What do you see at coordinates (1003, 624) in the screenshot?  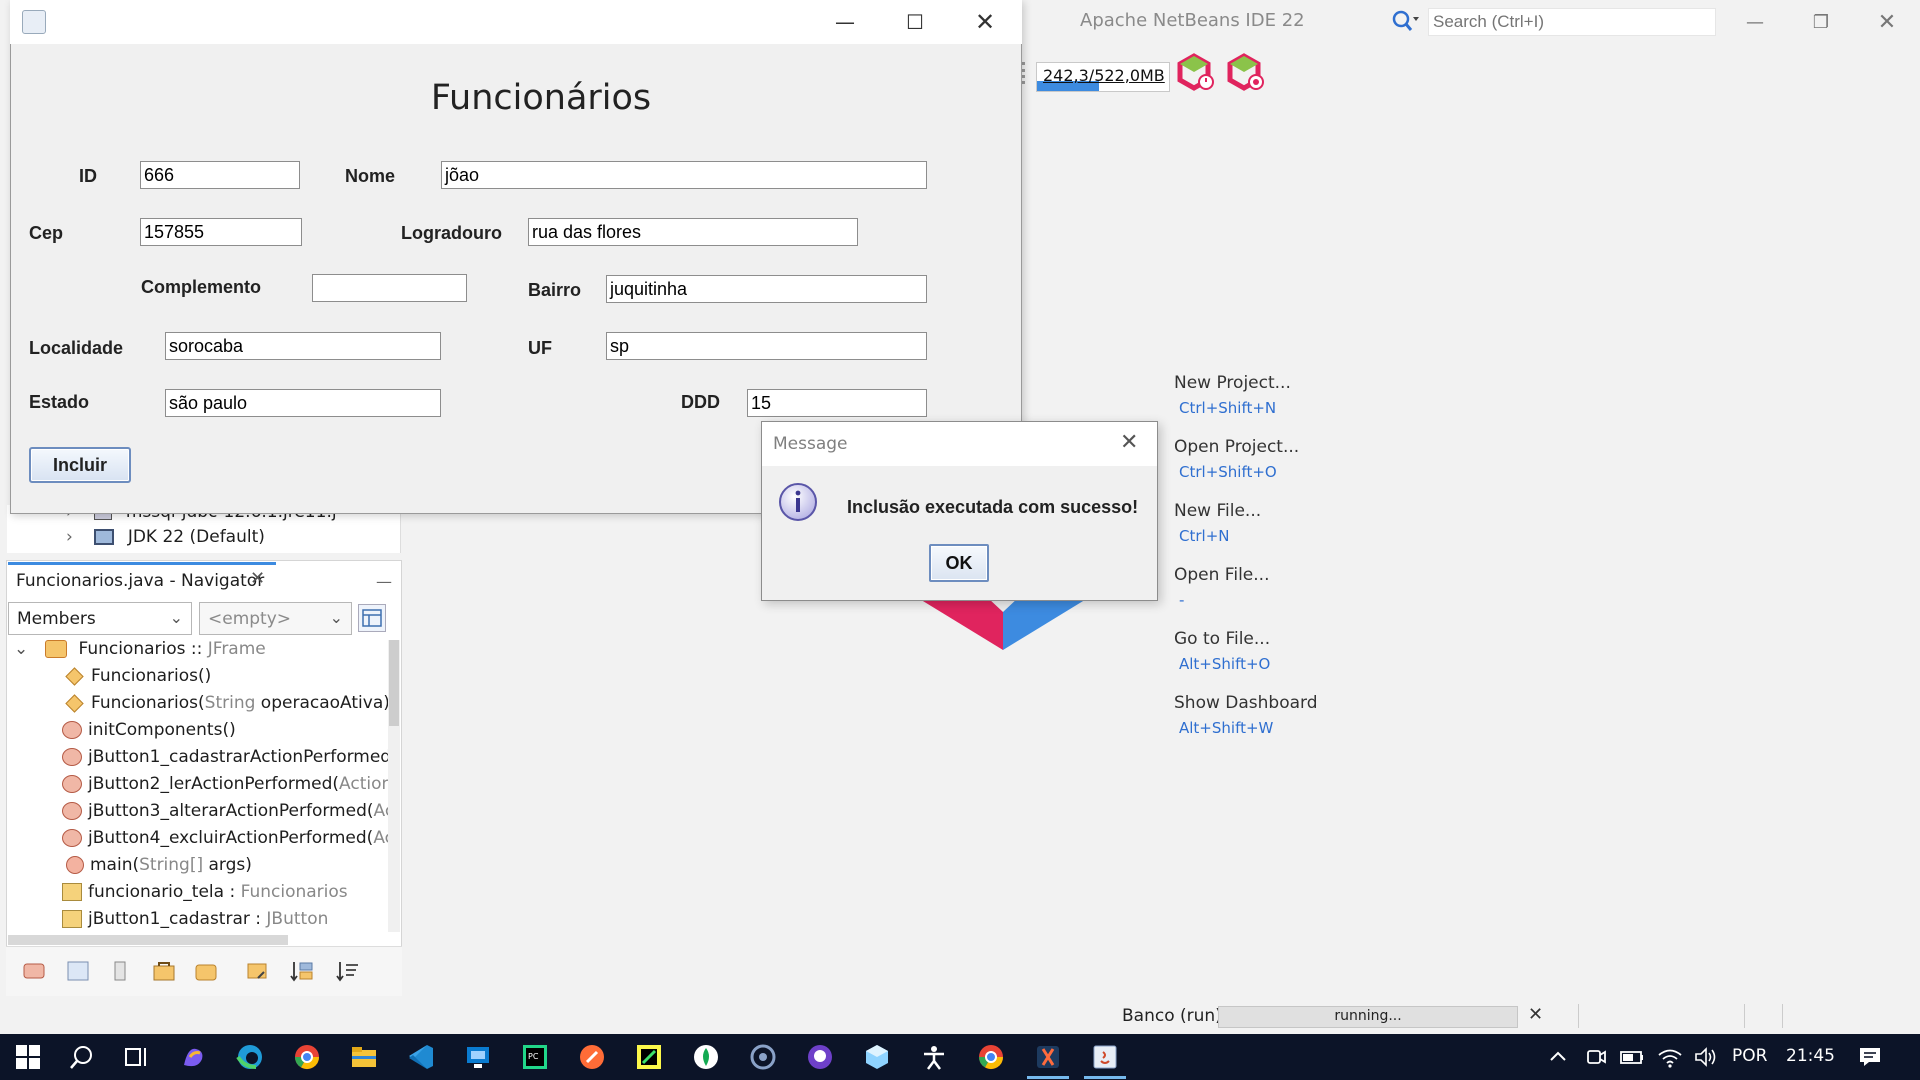 I see `netbeans-logo` at bounding box center [1003, 624].